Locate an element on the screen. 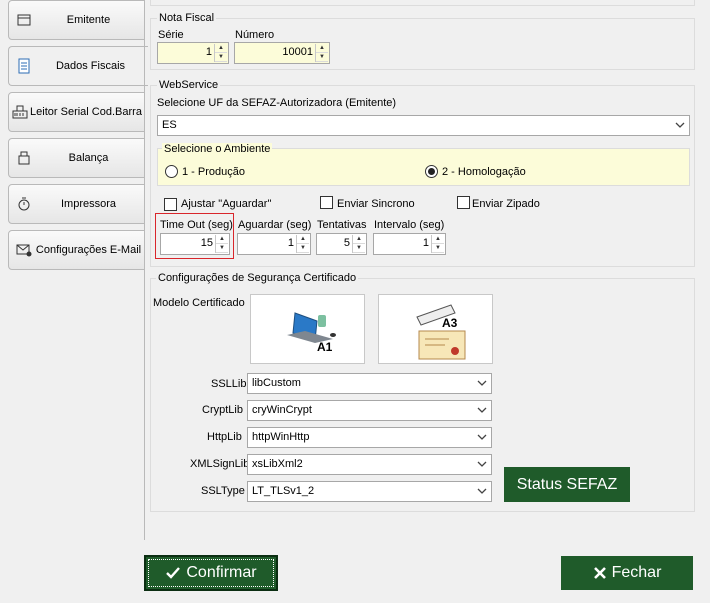 The height and width of the screenshot is (603, 710). tab-emitente: Emitente is located at coordinates (76, 20).